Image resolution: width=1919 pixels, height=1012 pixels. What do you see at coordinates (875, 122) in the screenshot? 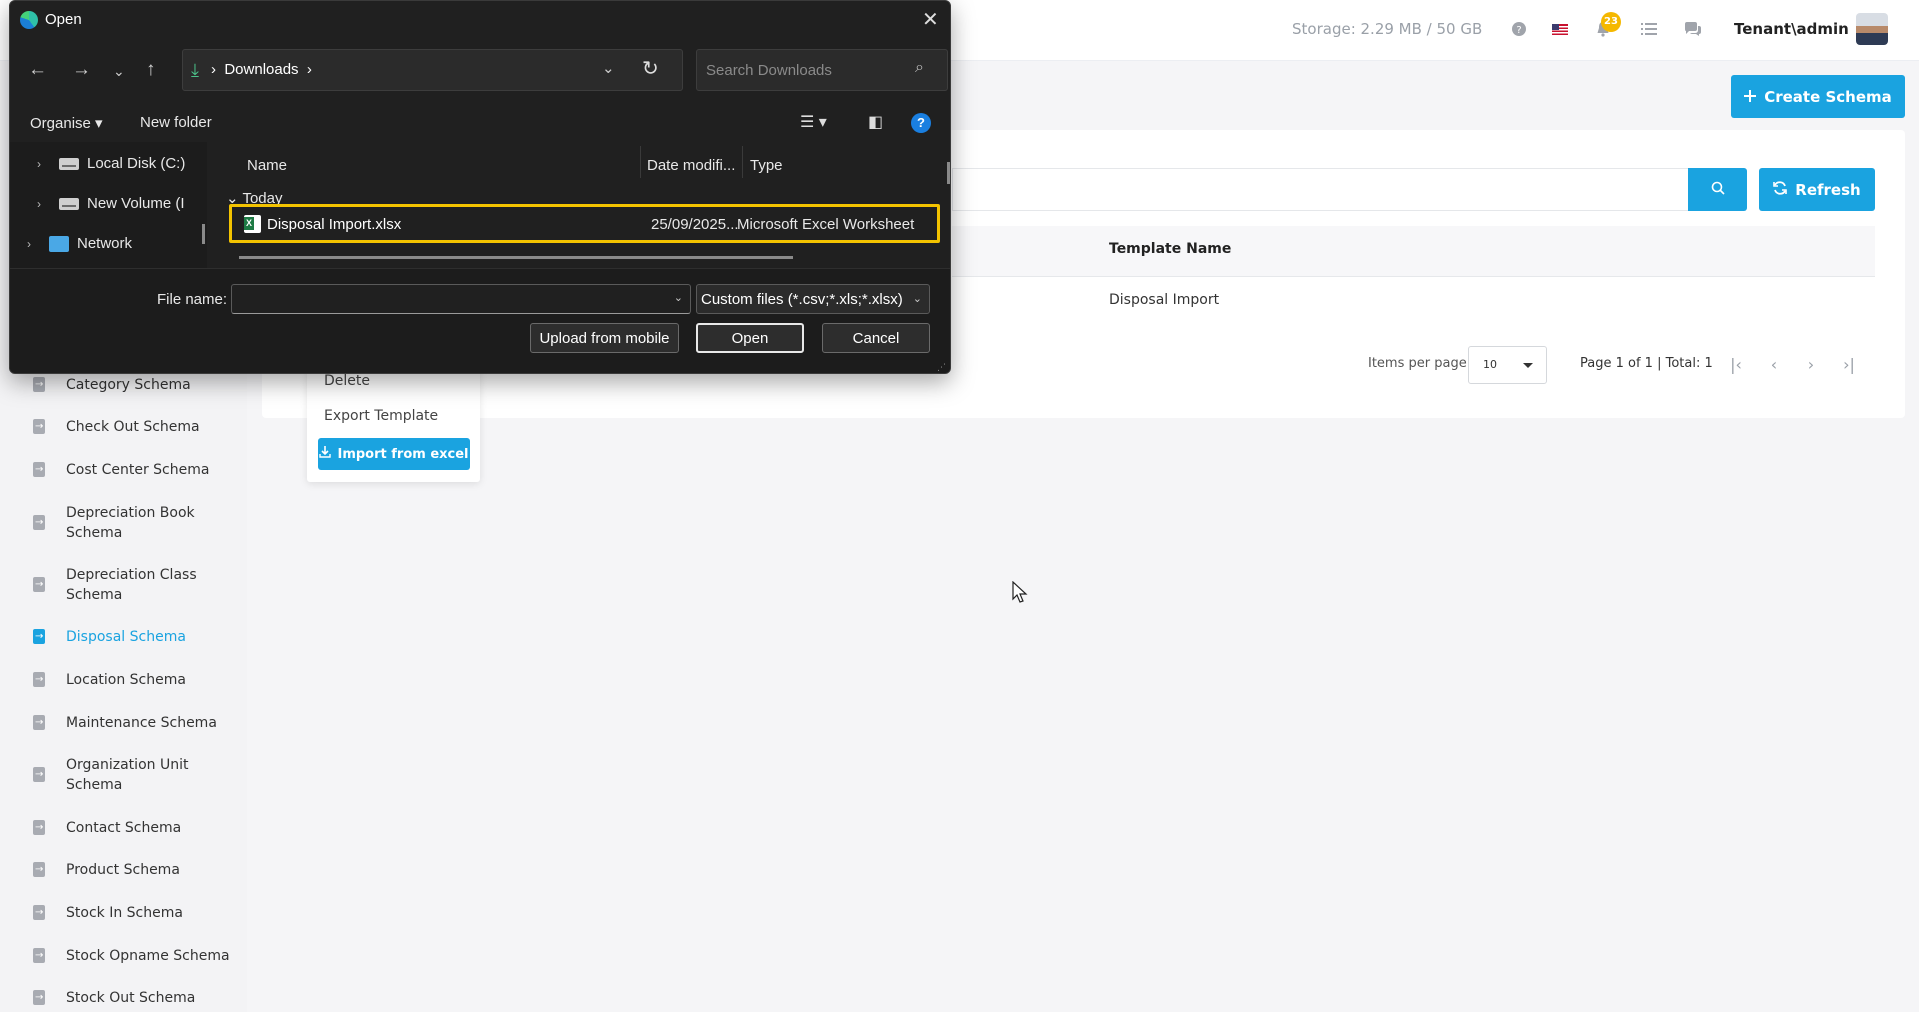
I see `preview-pane-icon: ◧` at bounding box center [875, 122].